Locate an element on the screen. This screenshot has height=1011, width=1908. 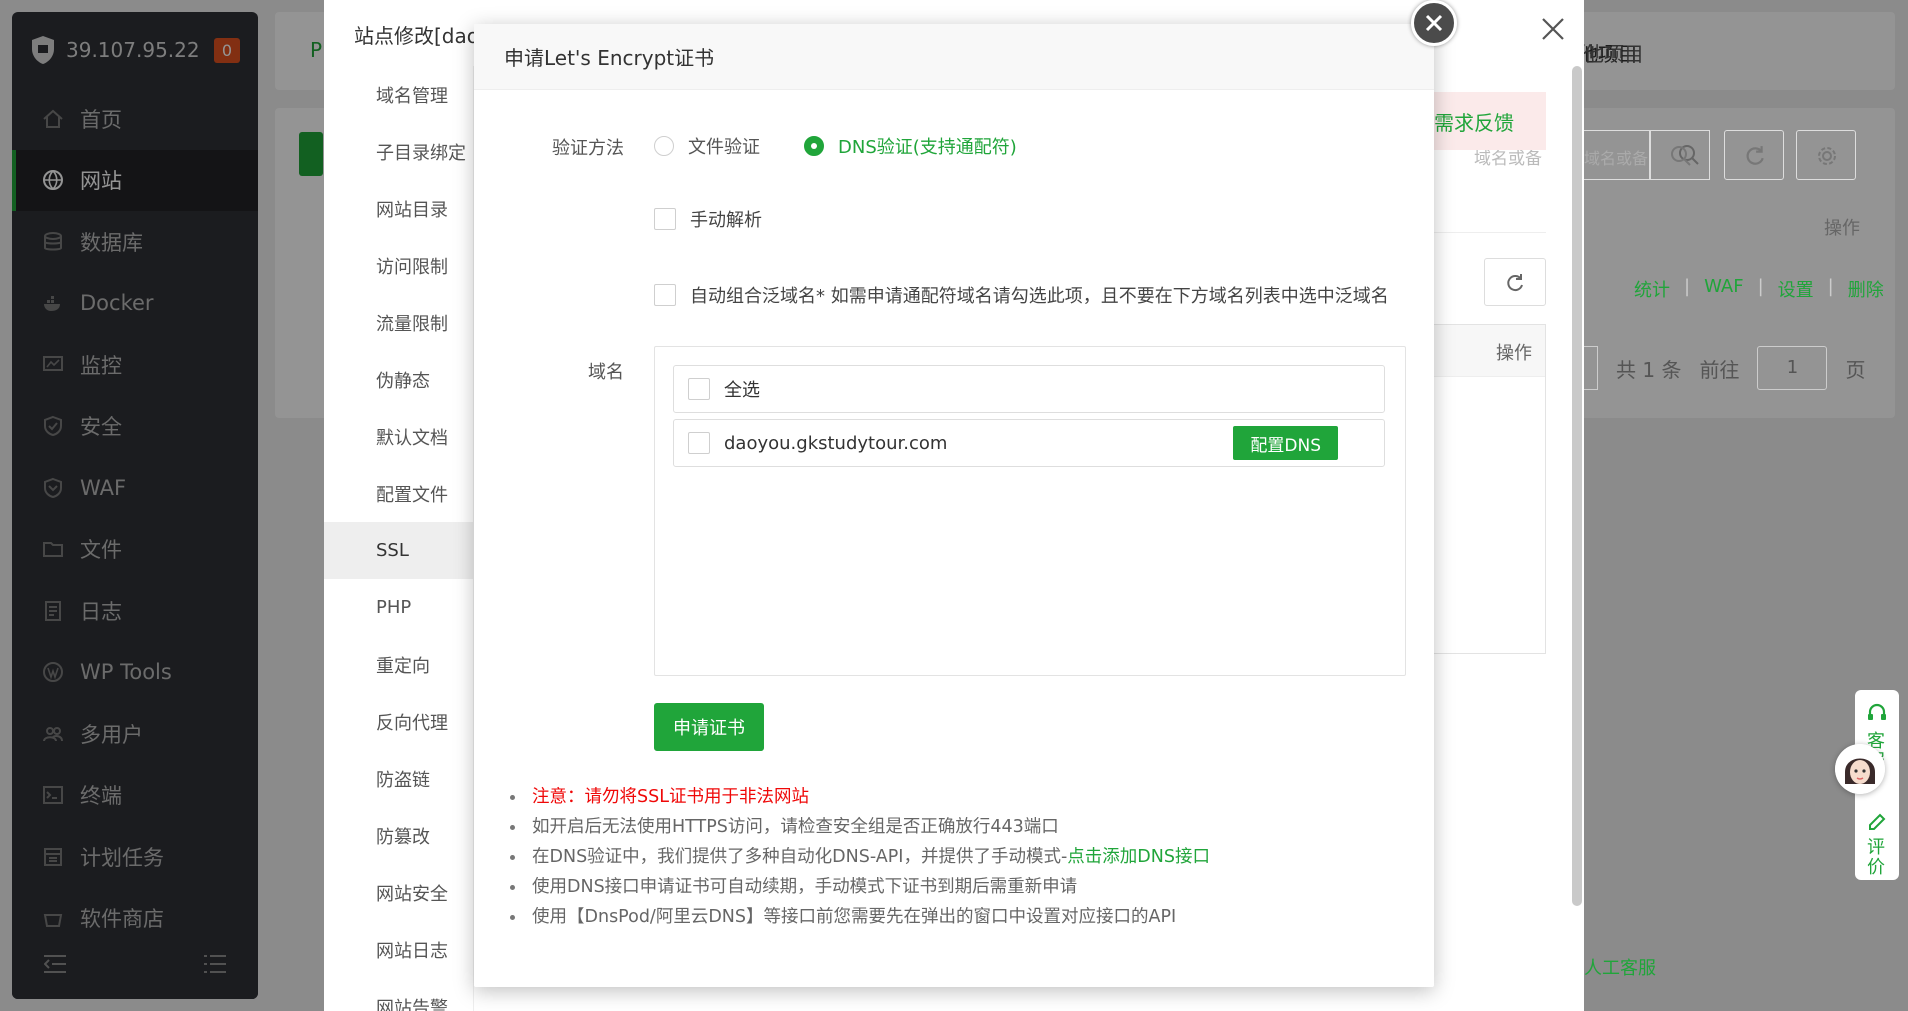
pagination-total: 共 1 条 is located at coordinates (1649, 369).